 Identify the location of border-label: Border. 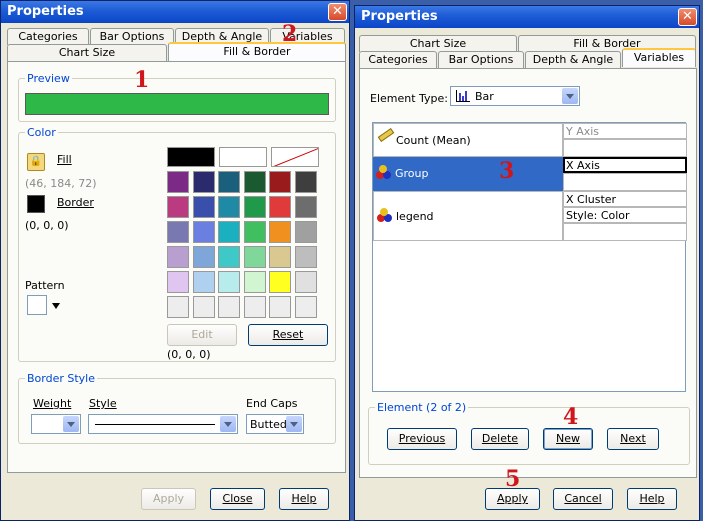
(75, 202).